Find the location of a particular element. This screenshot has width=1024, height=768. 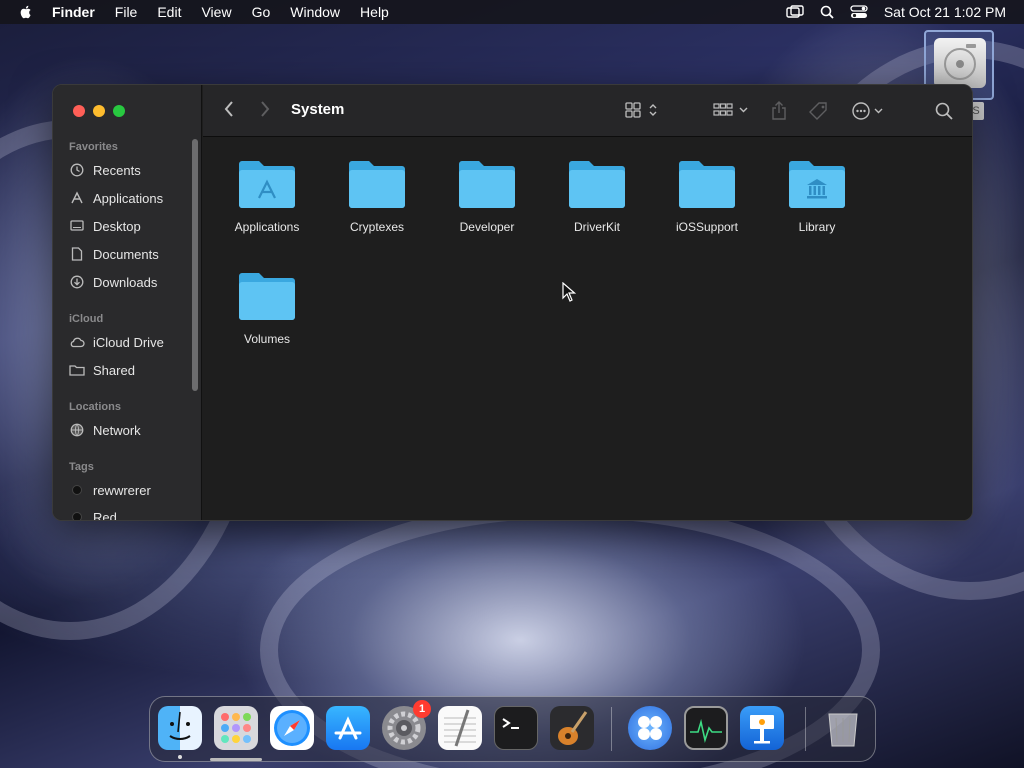

sidebar-item-shared: Shared is located at coordinates (129, 370).